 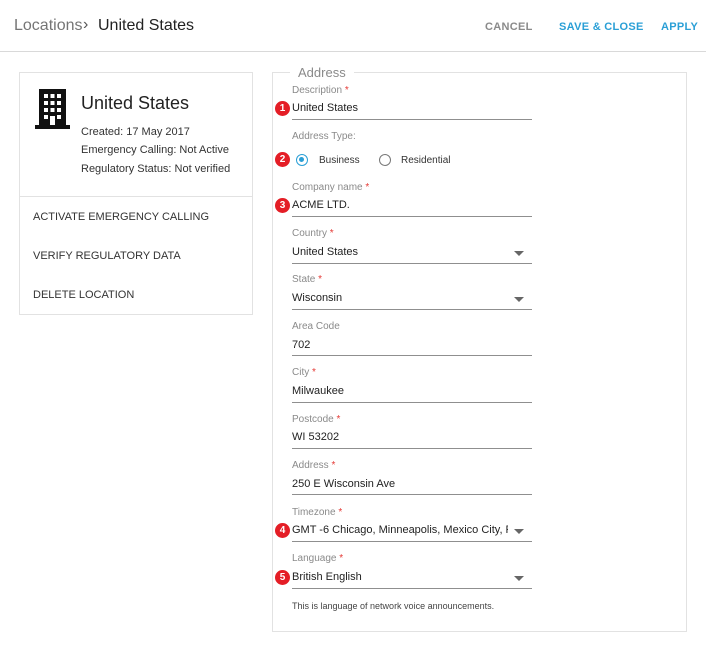 I want to click on building-icon, so click(x=52, y=109).